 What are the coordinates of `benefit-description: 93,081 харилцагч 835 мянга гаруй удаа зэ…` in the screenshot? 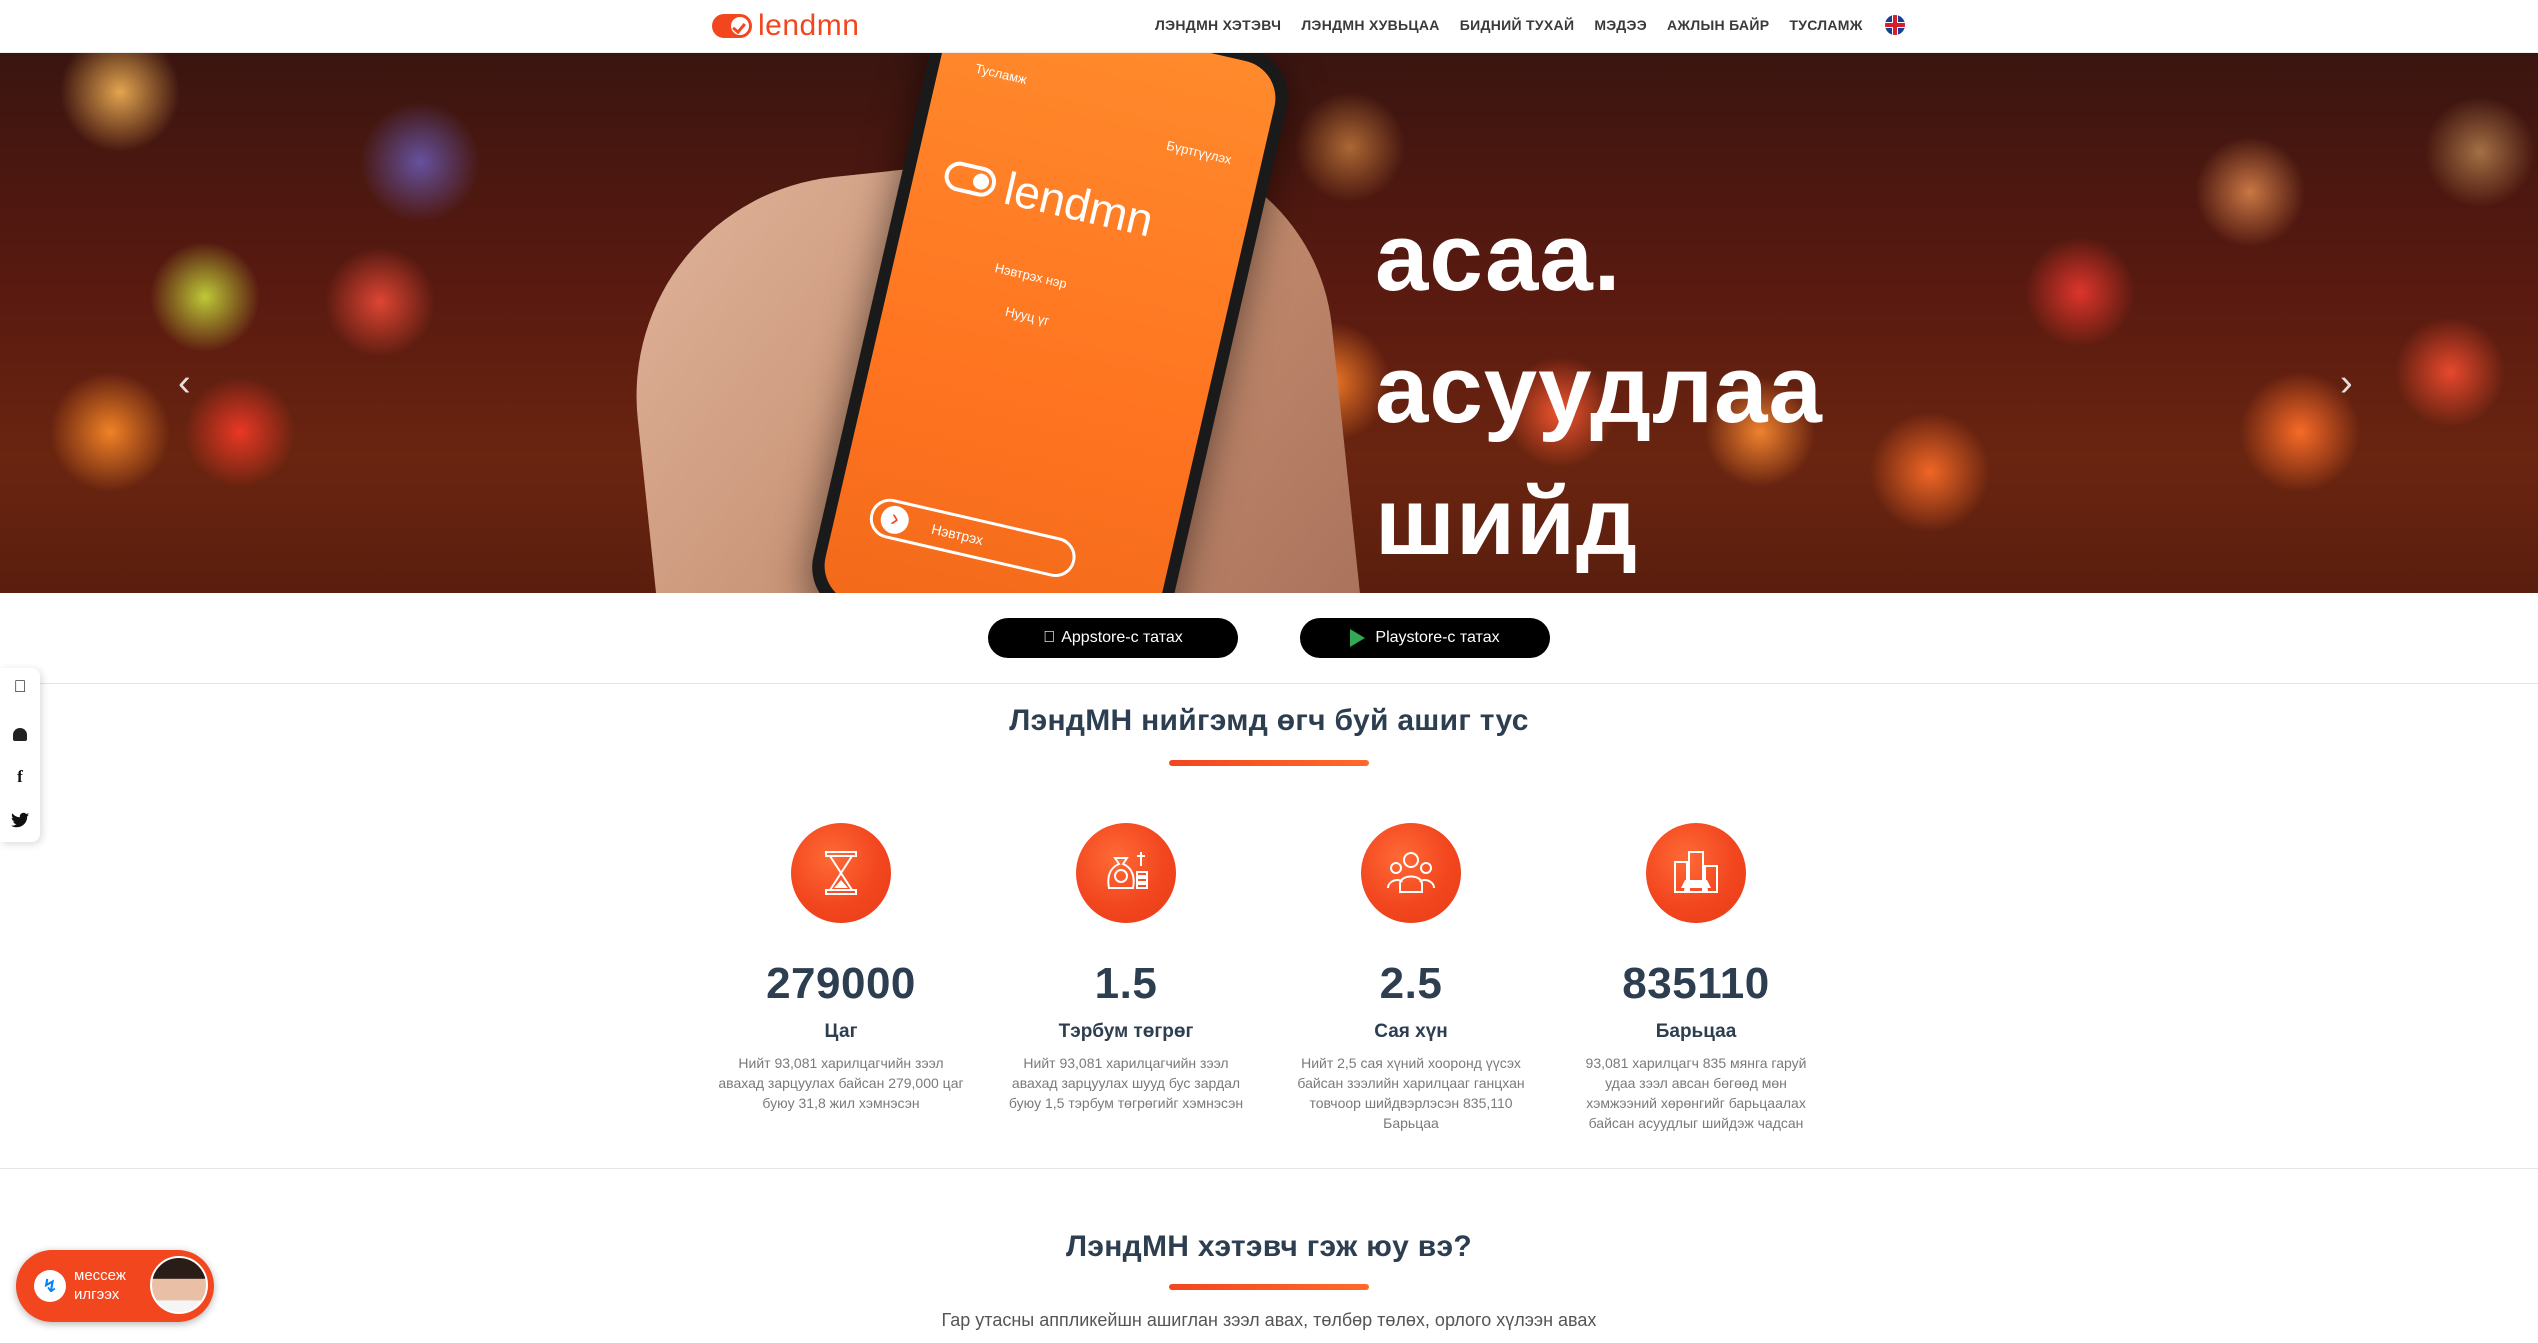 It's located at (1696, 1093).